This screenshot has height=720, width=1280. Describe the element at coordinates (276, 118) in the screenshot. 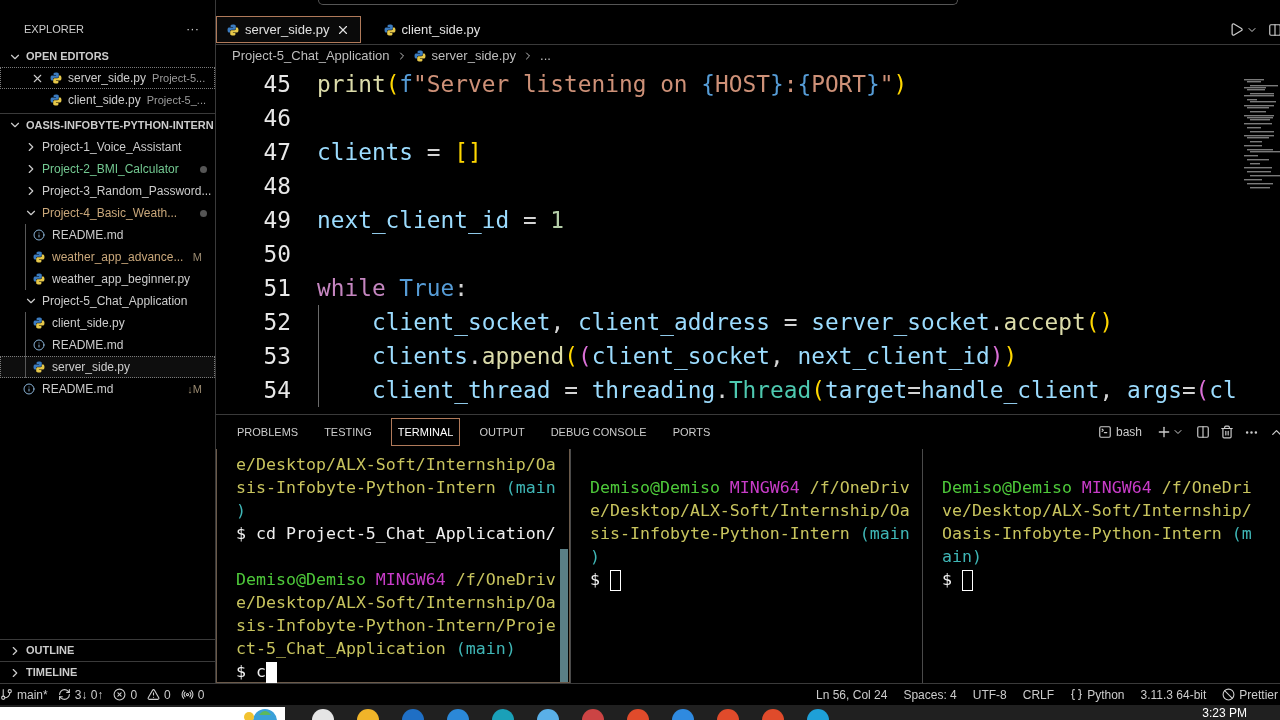

I see `line-number: 46` at that location.